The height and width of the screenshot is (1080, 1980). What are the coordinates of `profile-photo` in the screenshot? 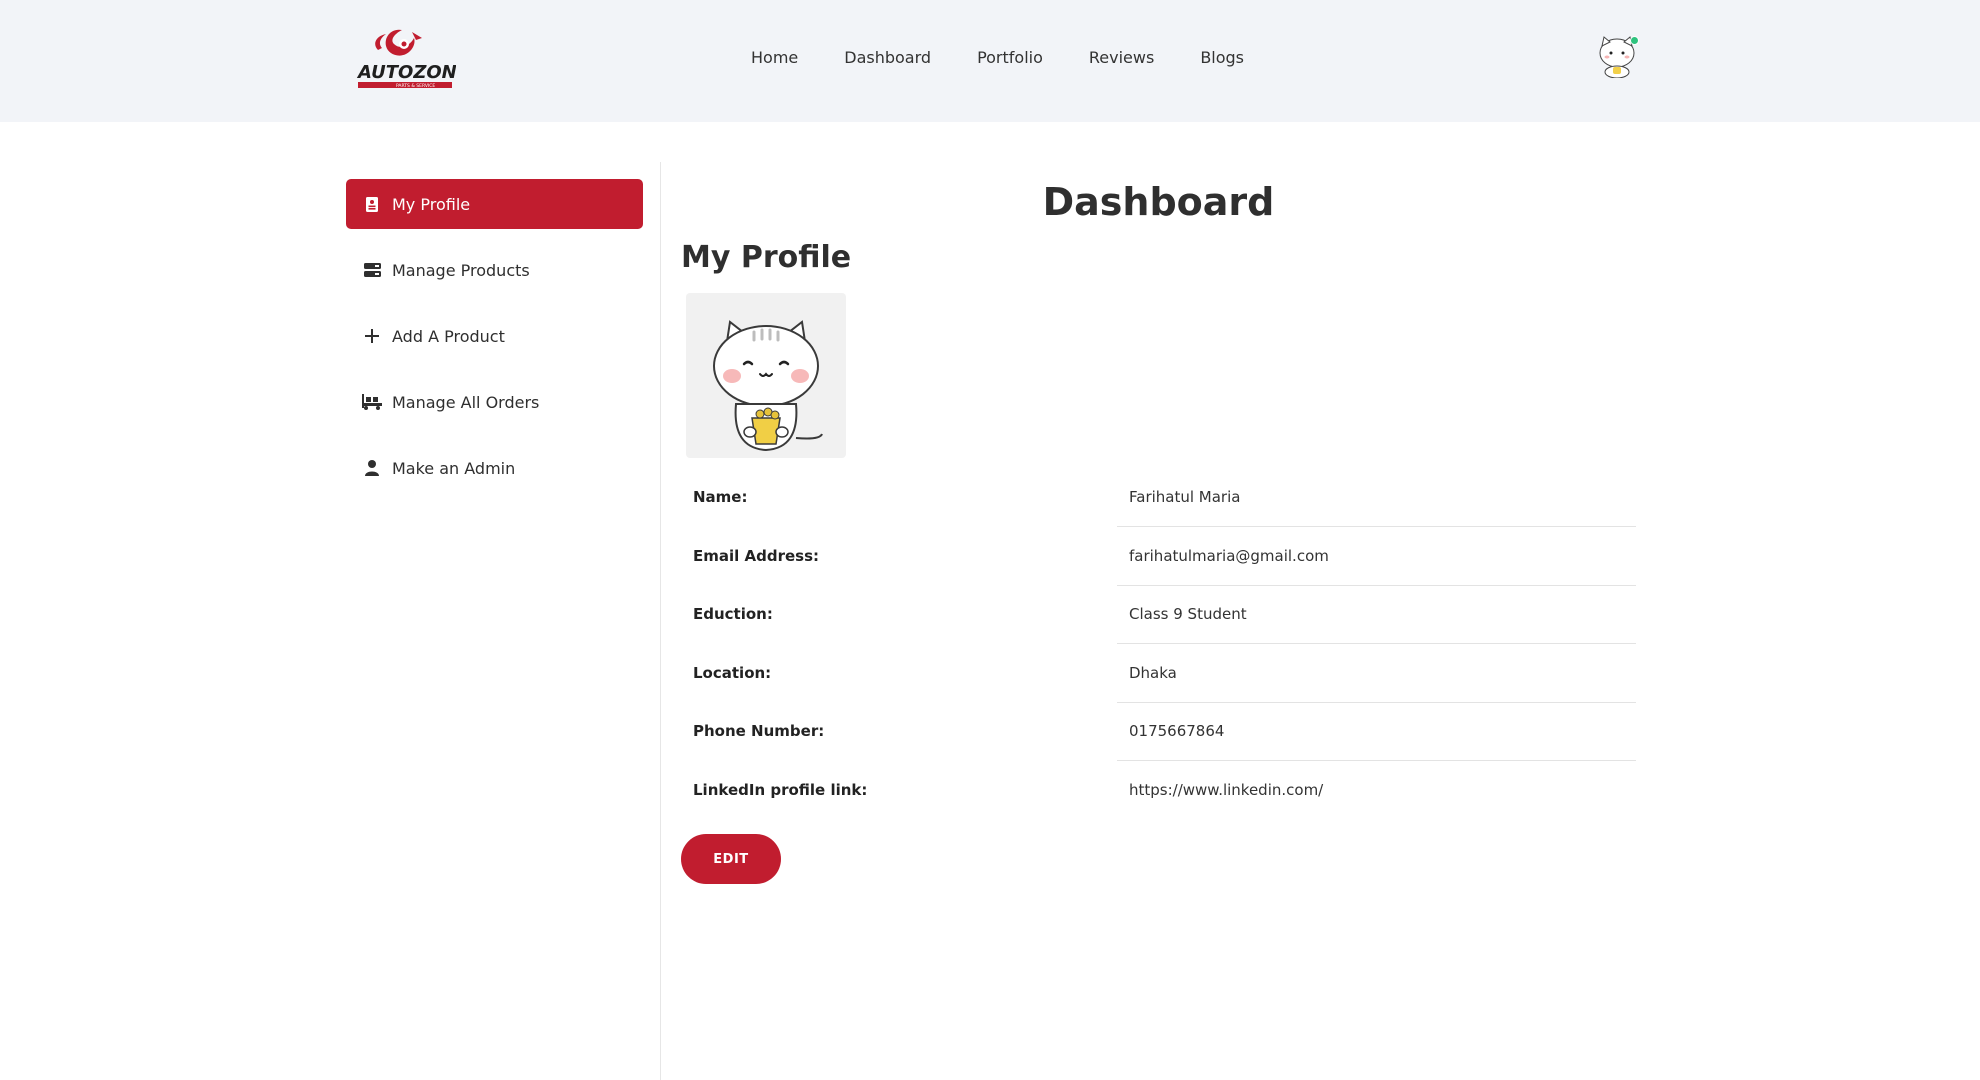 It's located at (766, 375).